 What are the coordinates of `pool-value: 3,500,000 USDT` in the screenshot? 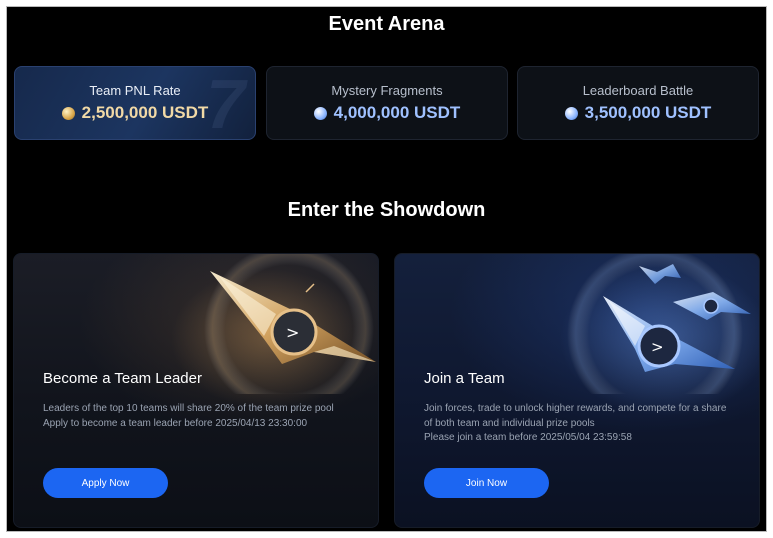 It's located at (648, 112).